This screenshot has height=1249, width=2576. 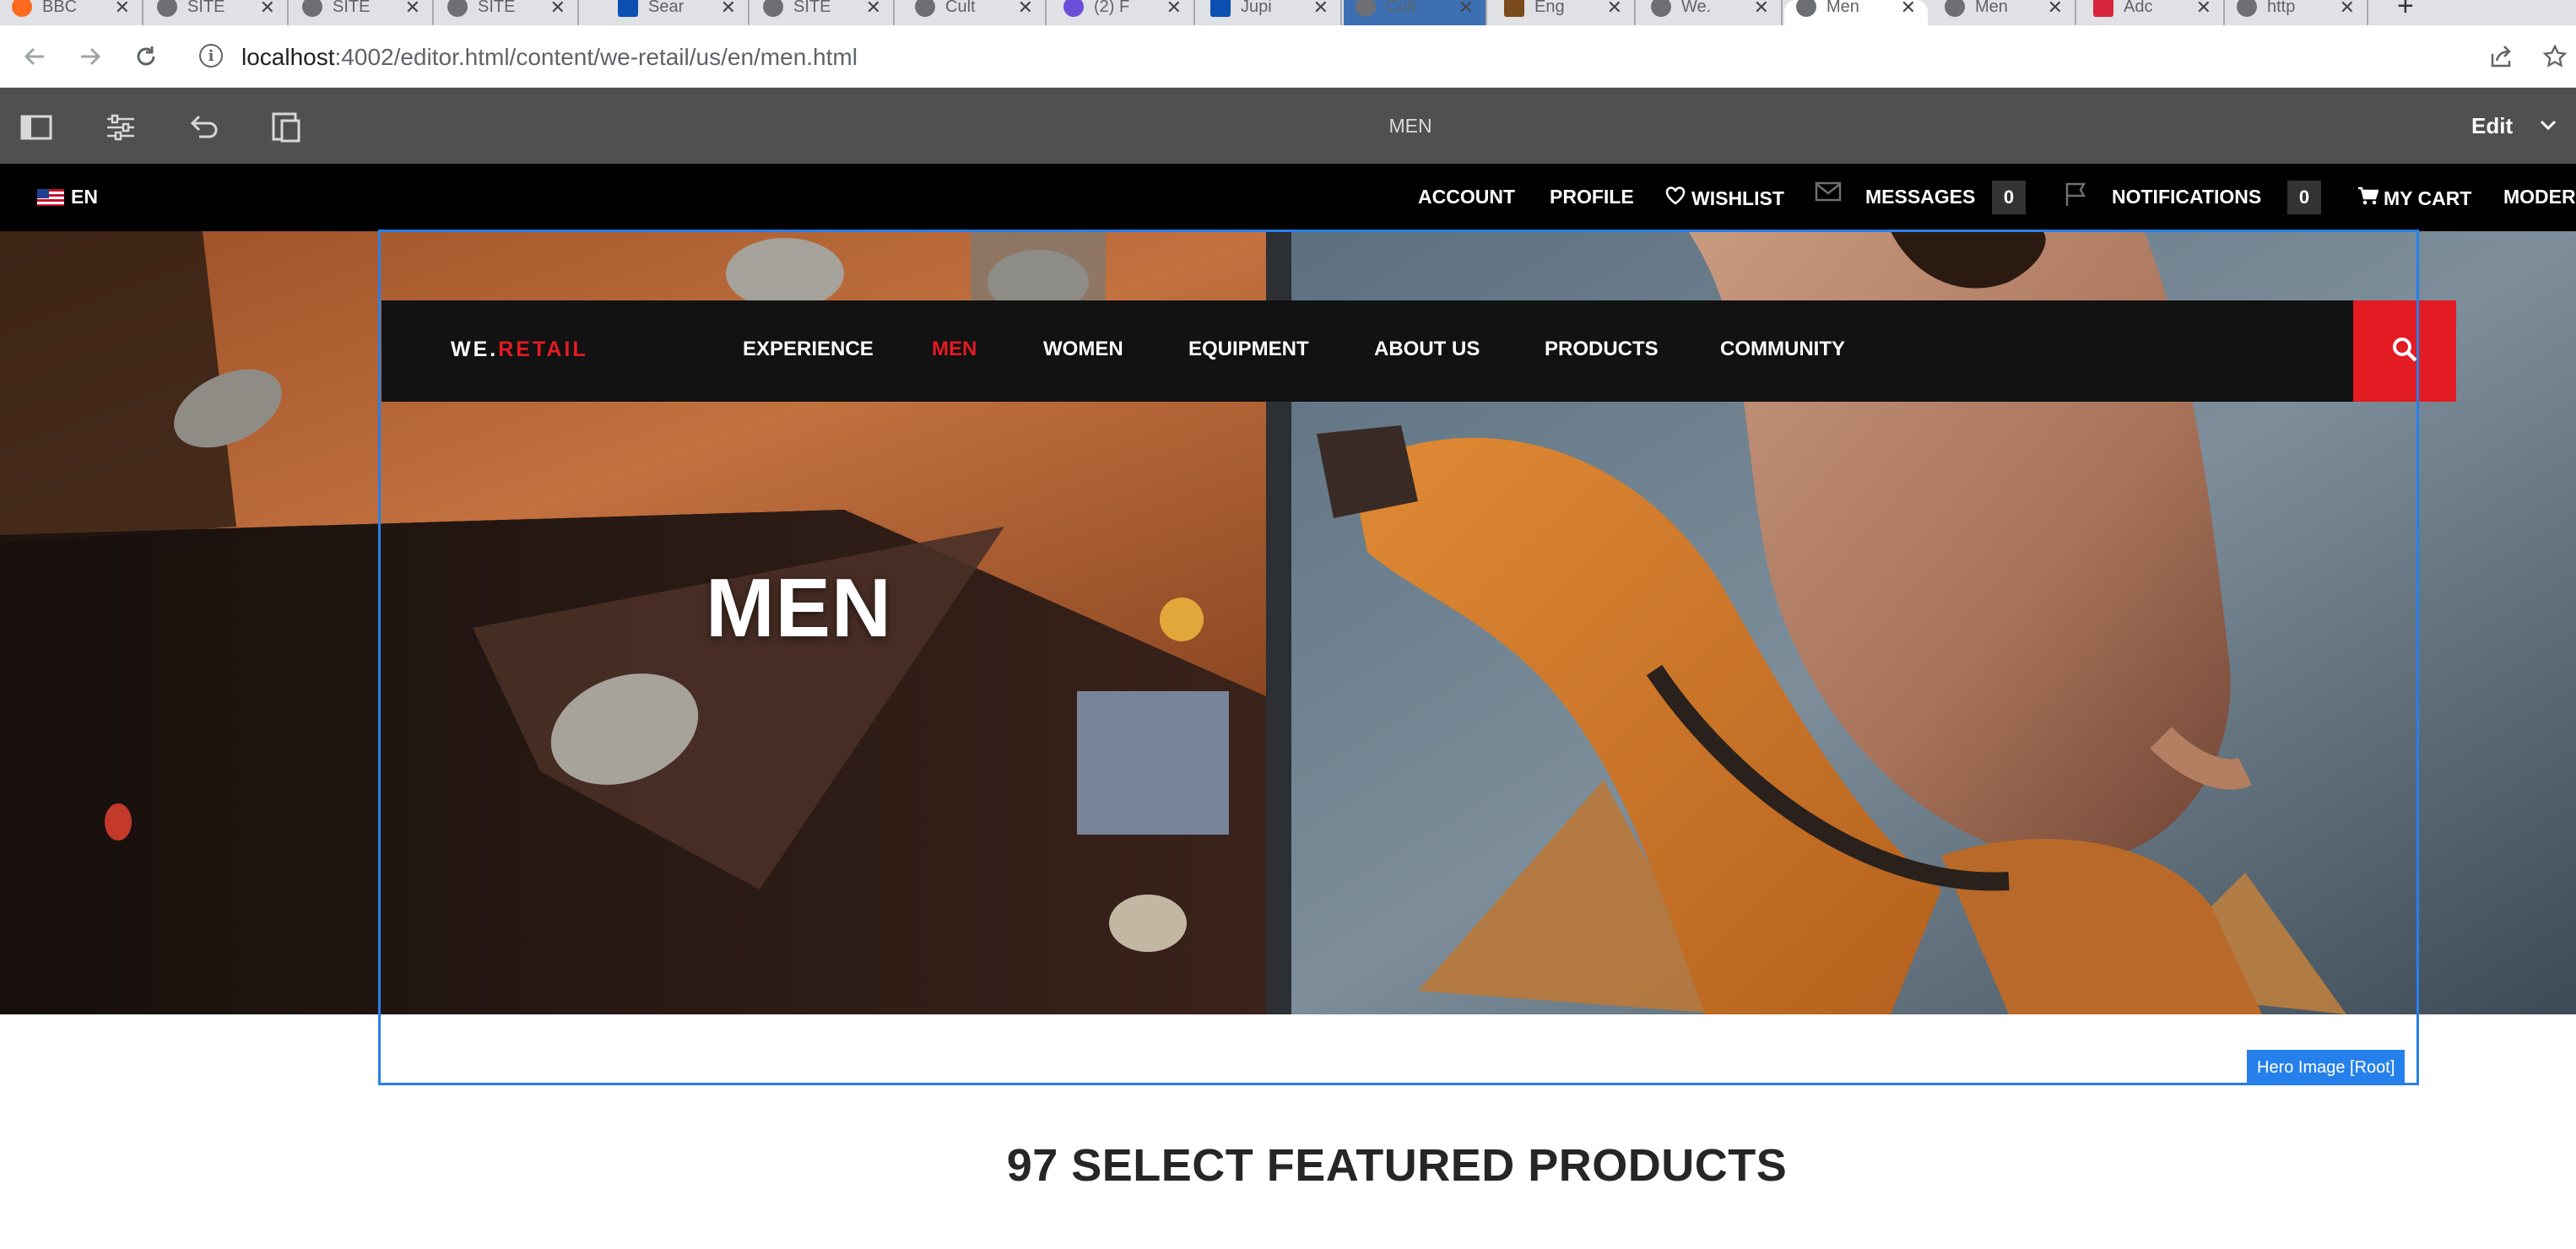 I want to click on us-flag-icon, so click(x=50, y=197).